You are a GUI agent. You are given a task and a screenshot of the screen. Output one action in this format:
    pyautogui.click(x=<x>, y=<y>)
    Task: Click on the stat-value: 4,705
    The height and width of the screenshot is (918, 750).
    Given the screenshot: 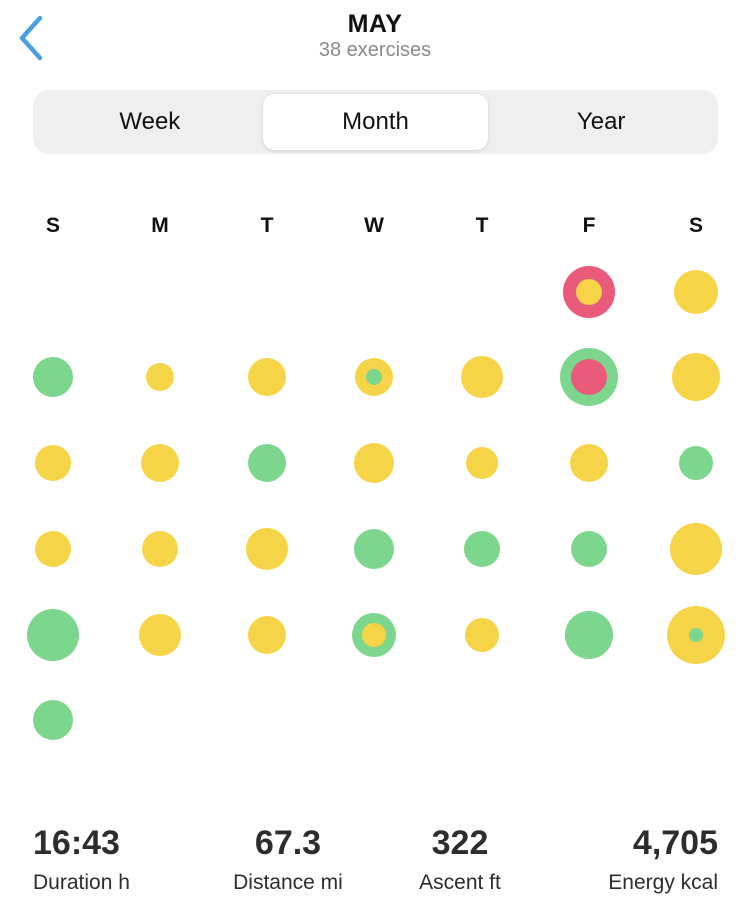 What is the action you would take?
    pyautogui.click(x=675, y=843)
    